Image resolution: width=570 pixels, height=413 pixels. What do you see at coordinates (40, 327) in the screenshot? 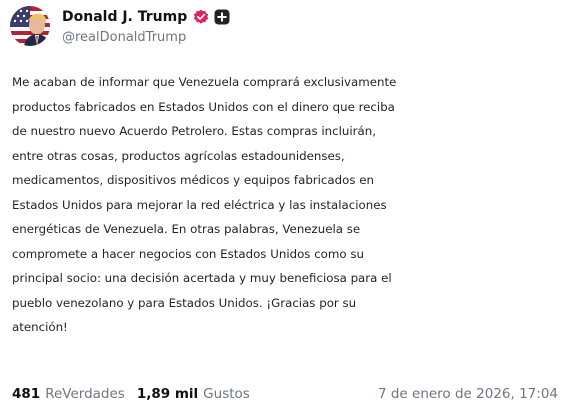
I see `post-text-line: atención!` at bounding box center [40, 327].